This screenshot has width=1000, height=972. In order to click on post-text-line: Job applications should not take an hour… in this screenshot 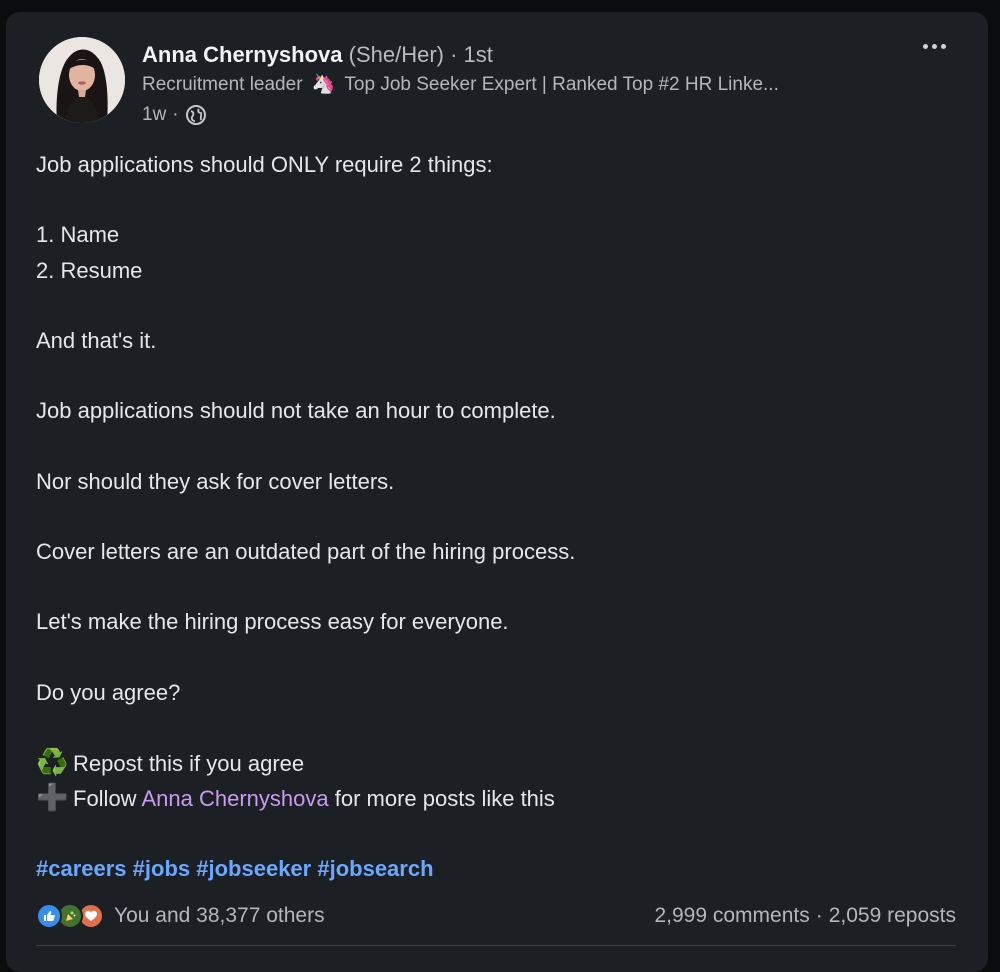, I will do `click(296, 411)`.